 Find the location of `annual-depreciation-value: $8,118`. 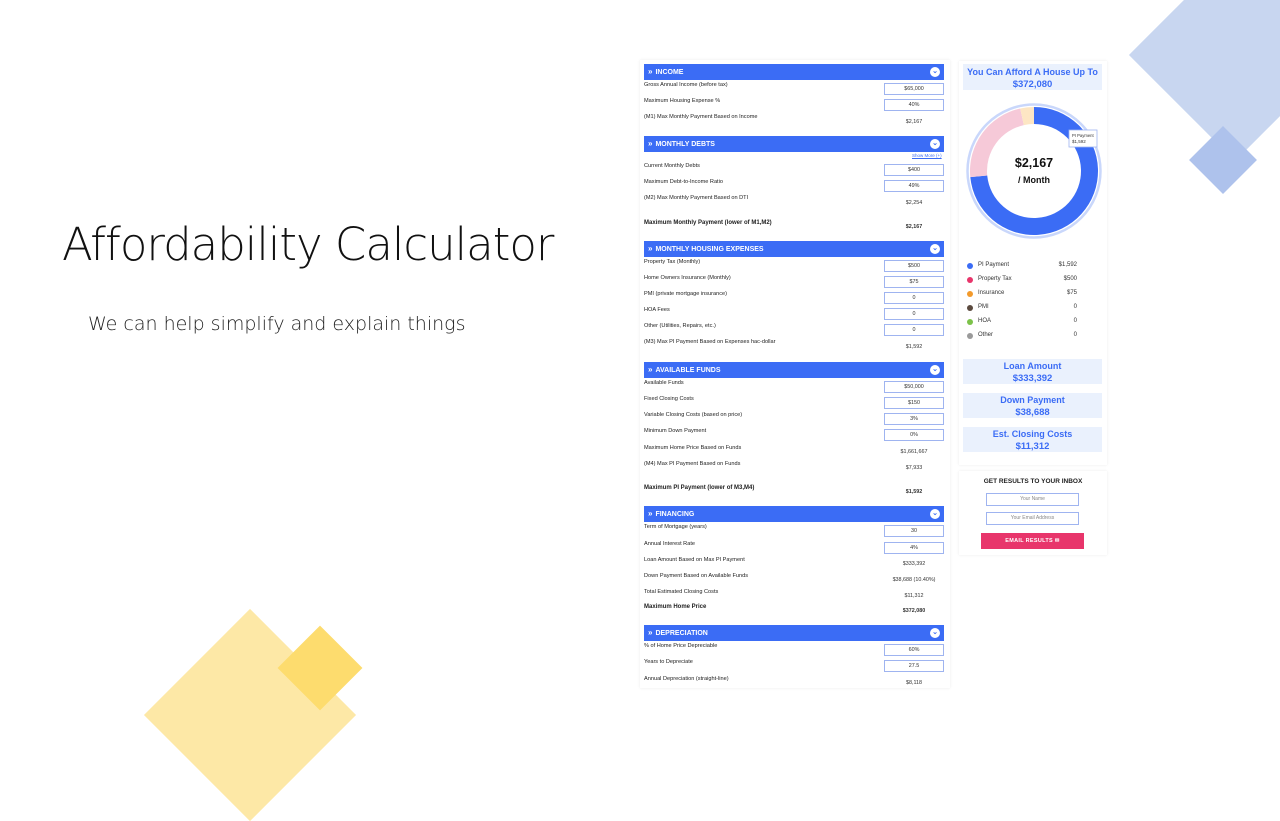

annual-depreciation-value: $8,118 is located at coordinates (914, 683).